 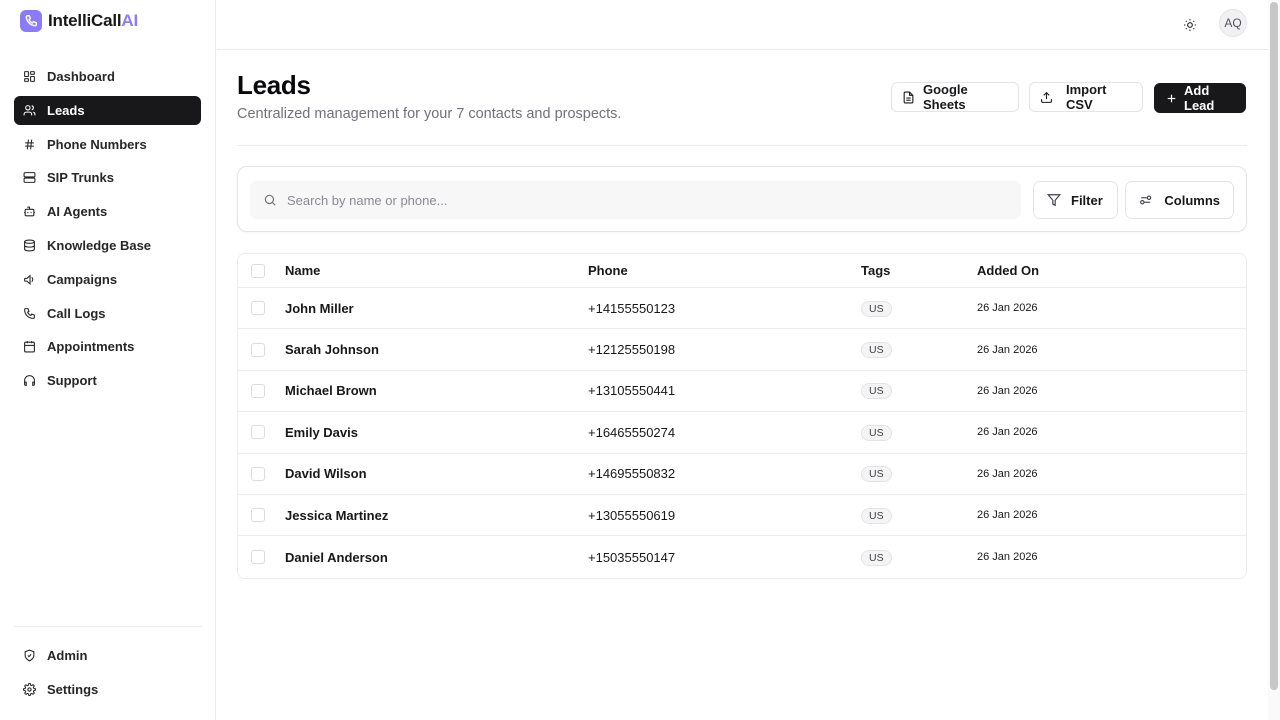 What do you see at coordinates (29, 689) in the screenshot?
I see `gear-icon` at bounding box center [29, 689].